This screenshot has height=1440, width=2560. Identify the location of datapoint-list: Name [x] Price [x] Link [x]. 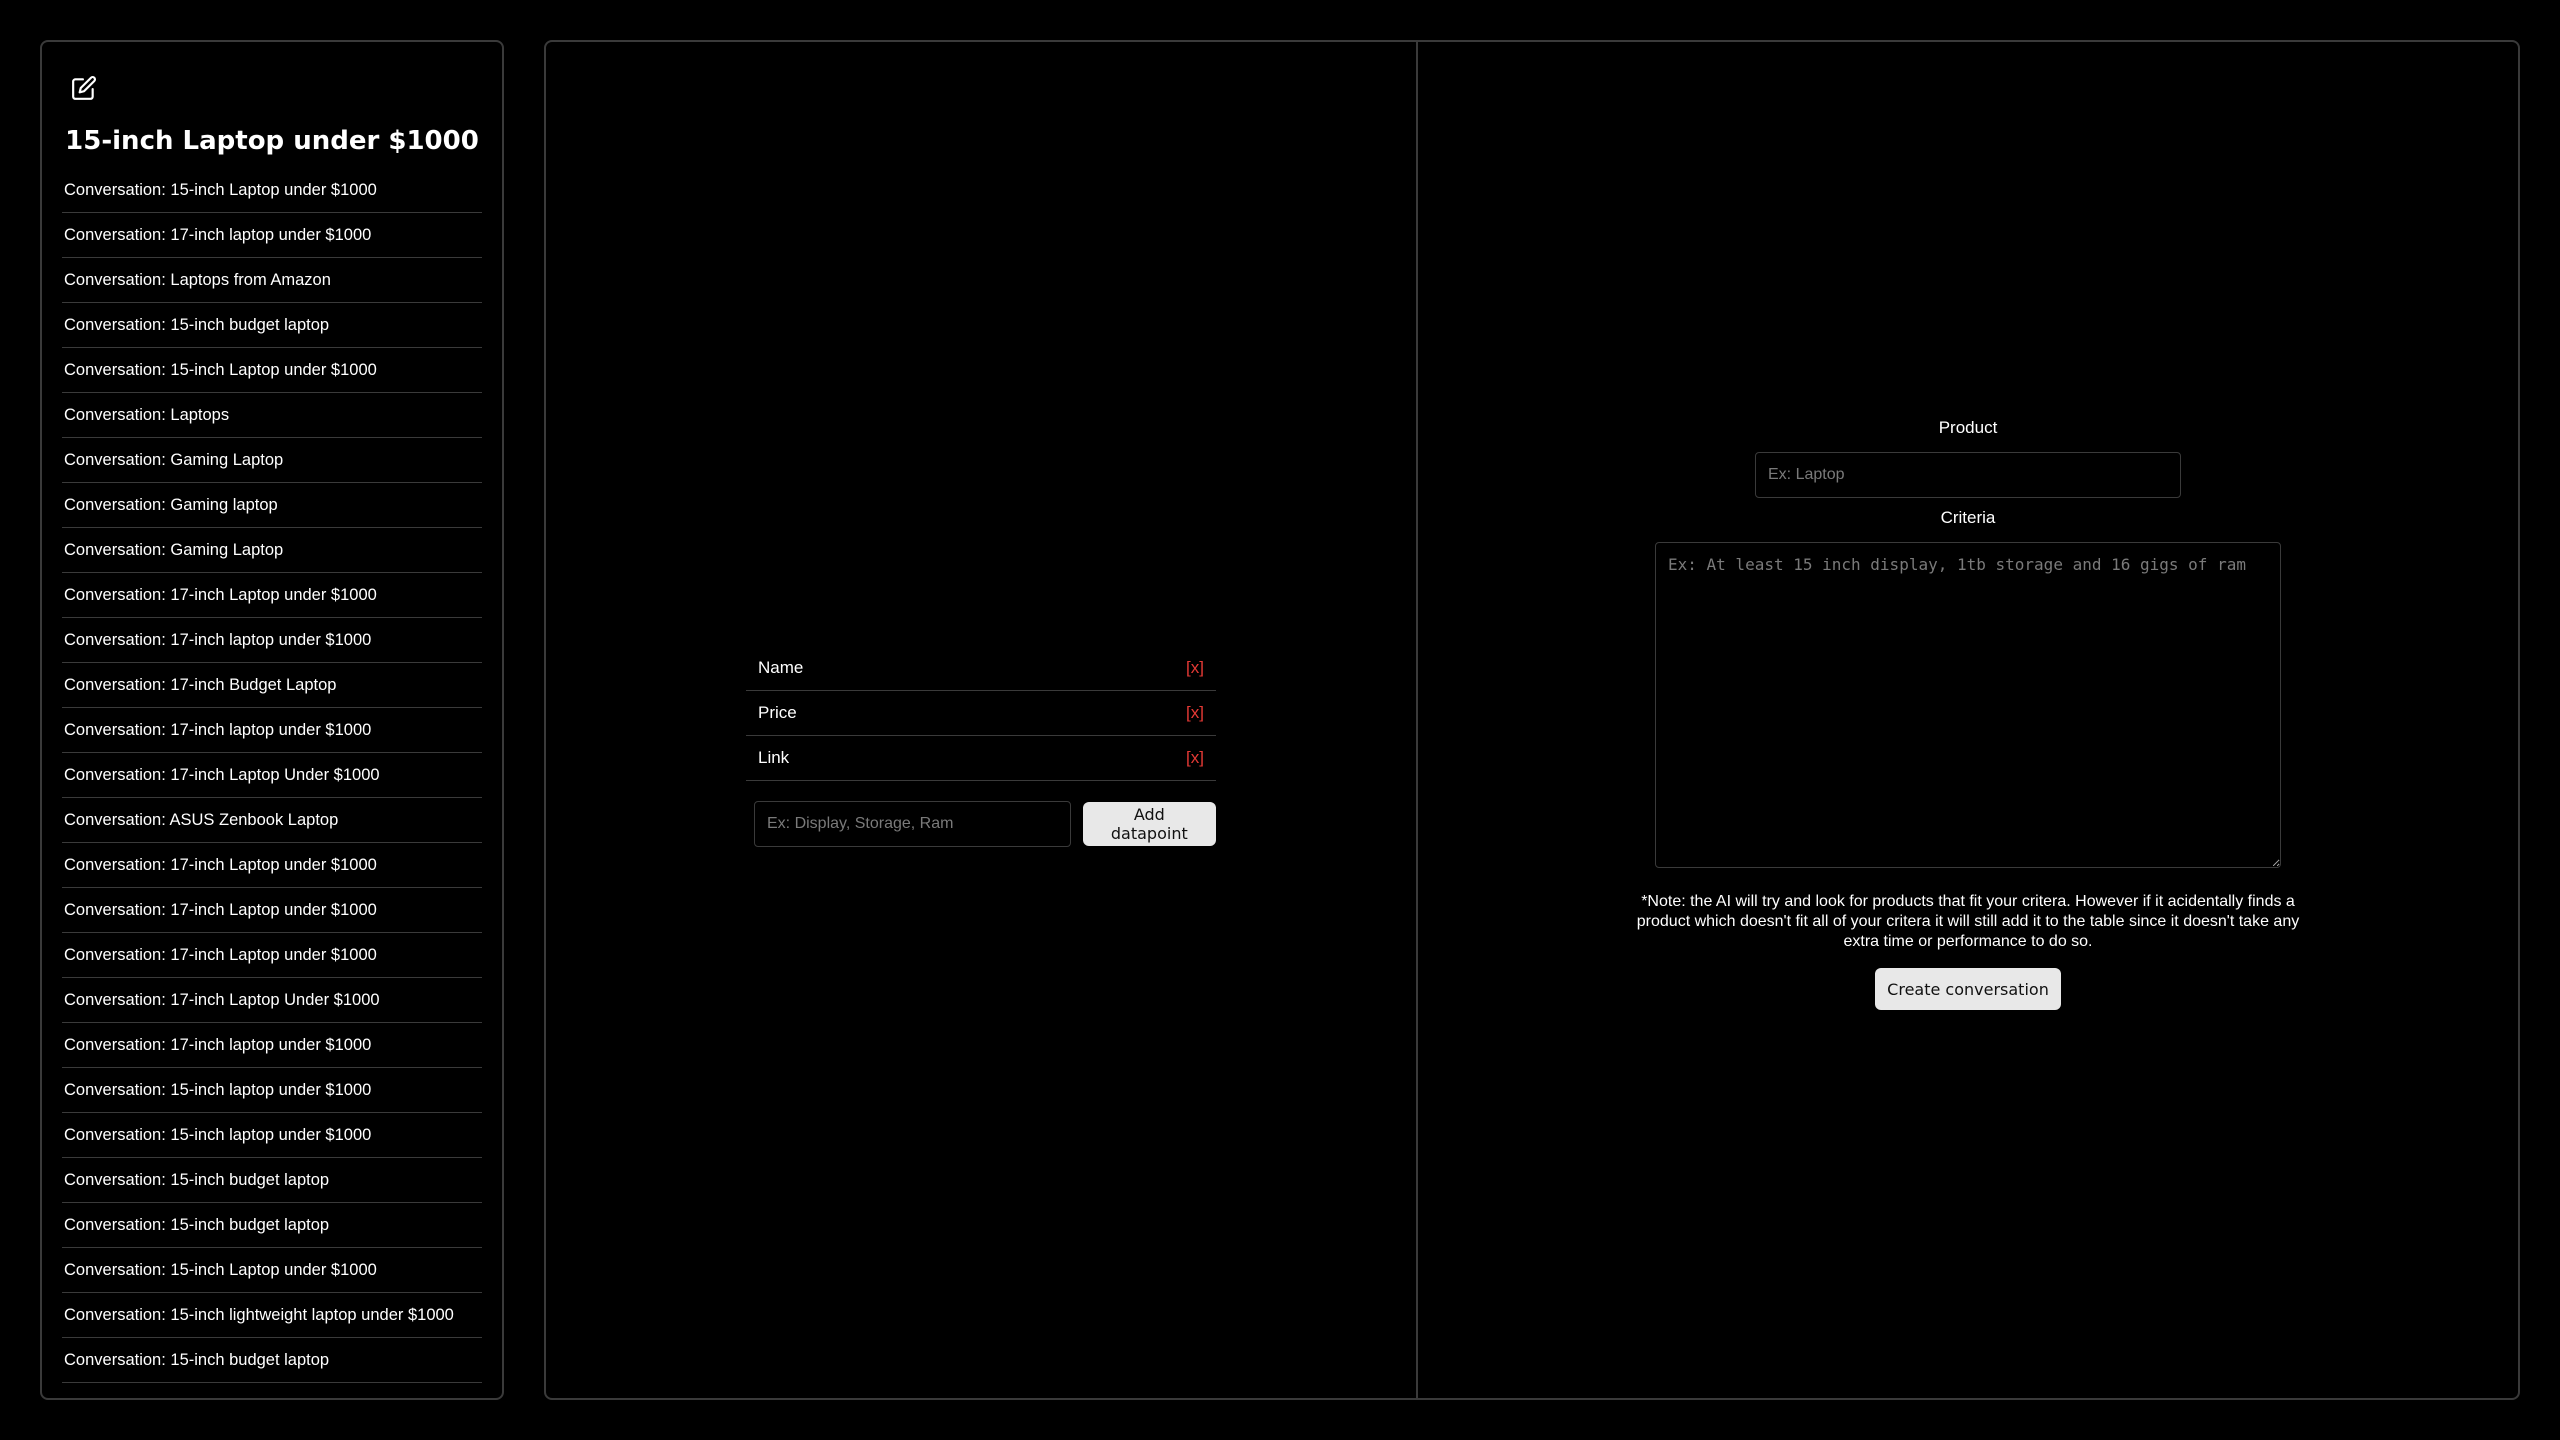
(981, 713).